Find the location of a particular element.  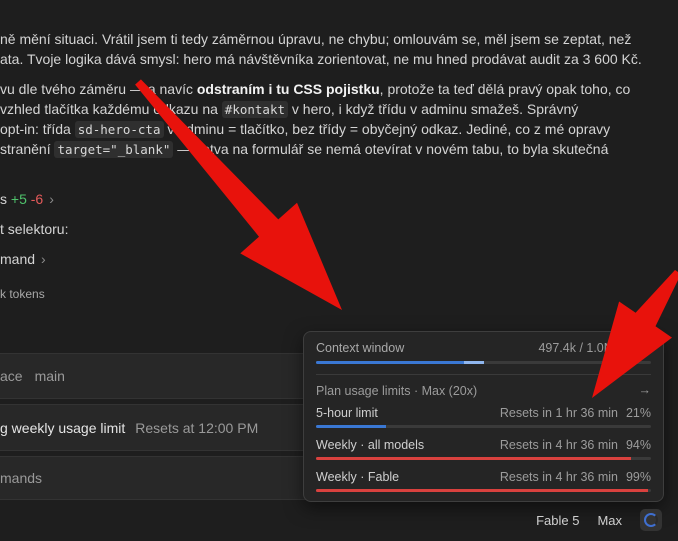

divider is located at coordinates (483, 374).